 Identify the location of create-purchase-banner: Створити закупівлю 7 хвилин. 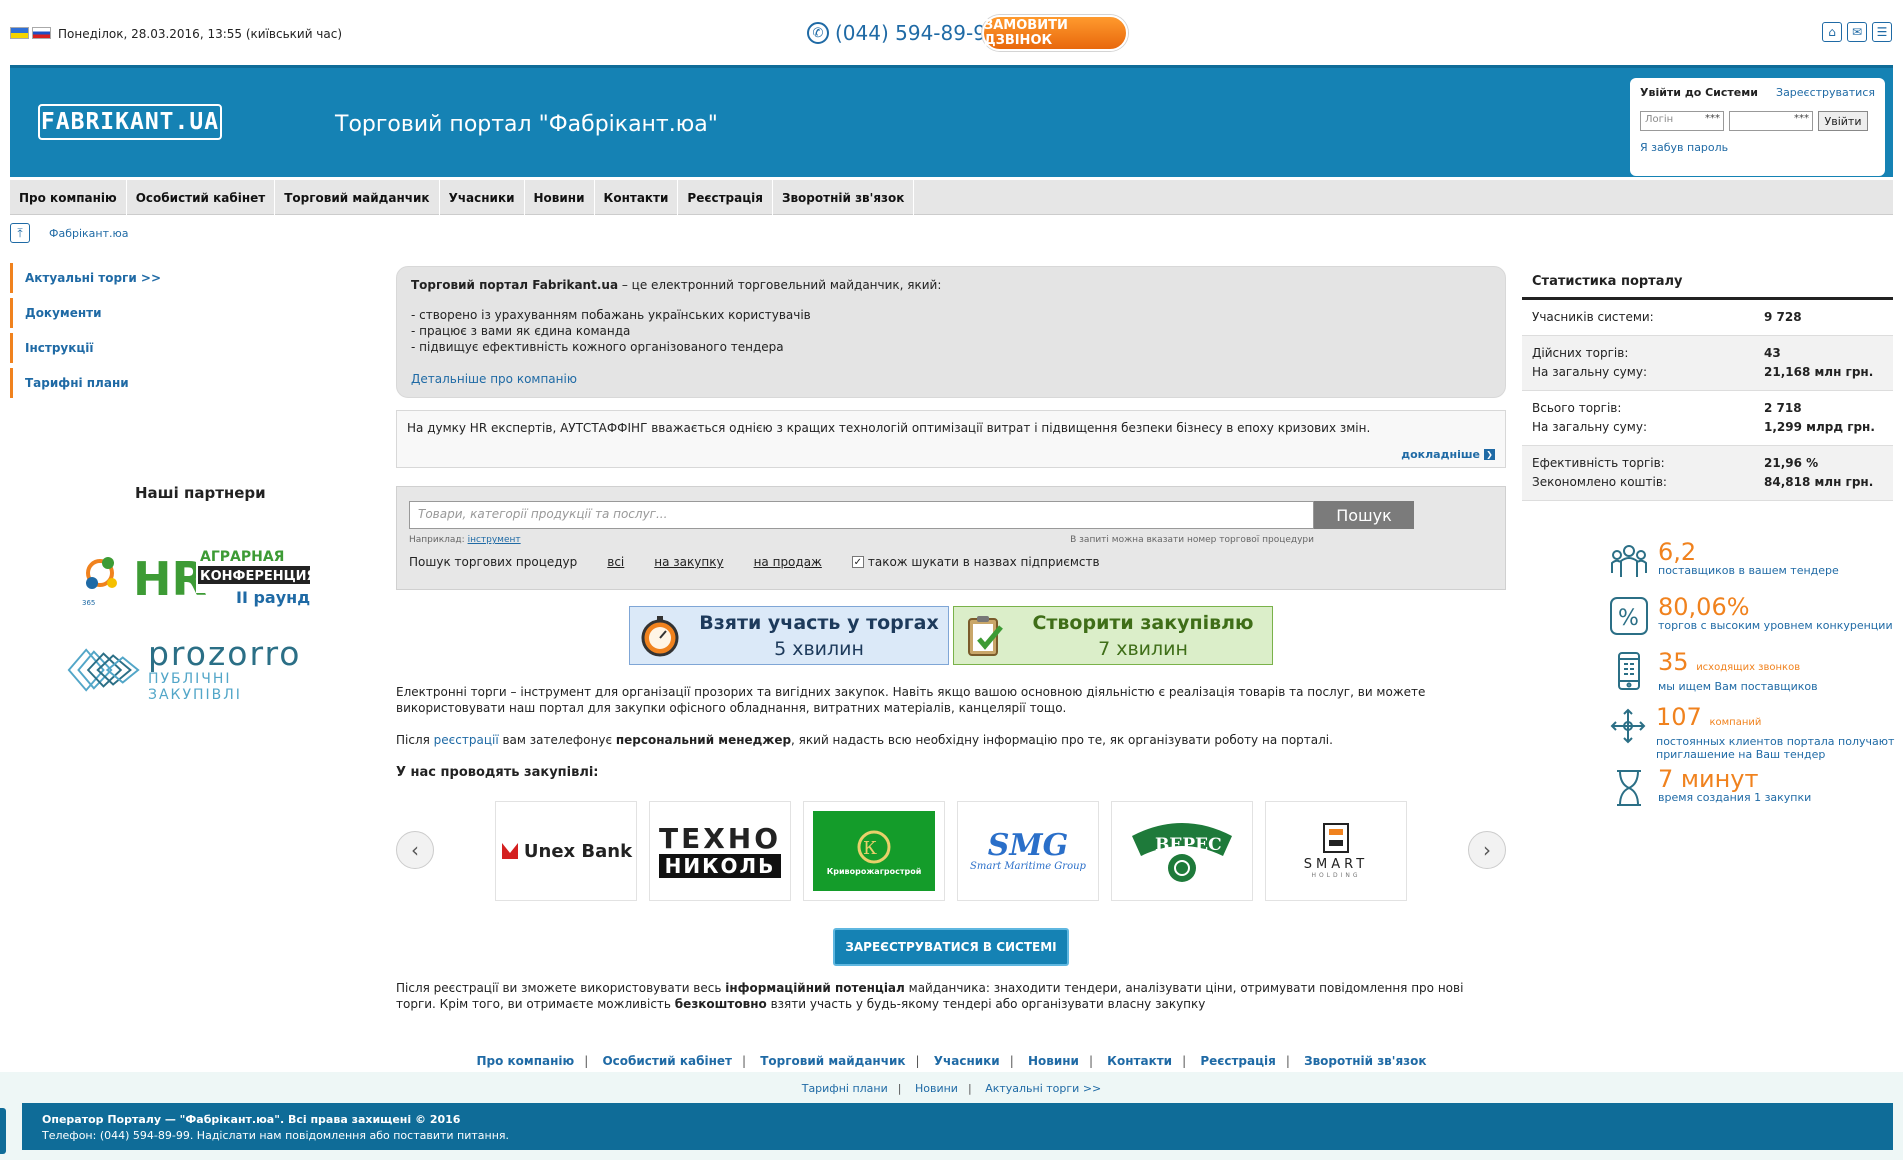
(1113, 635).